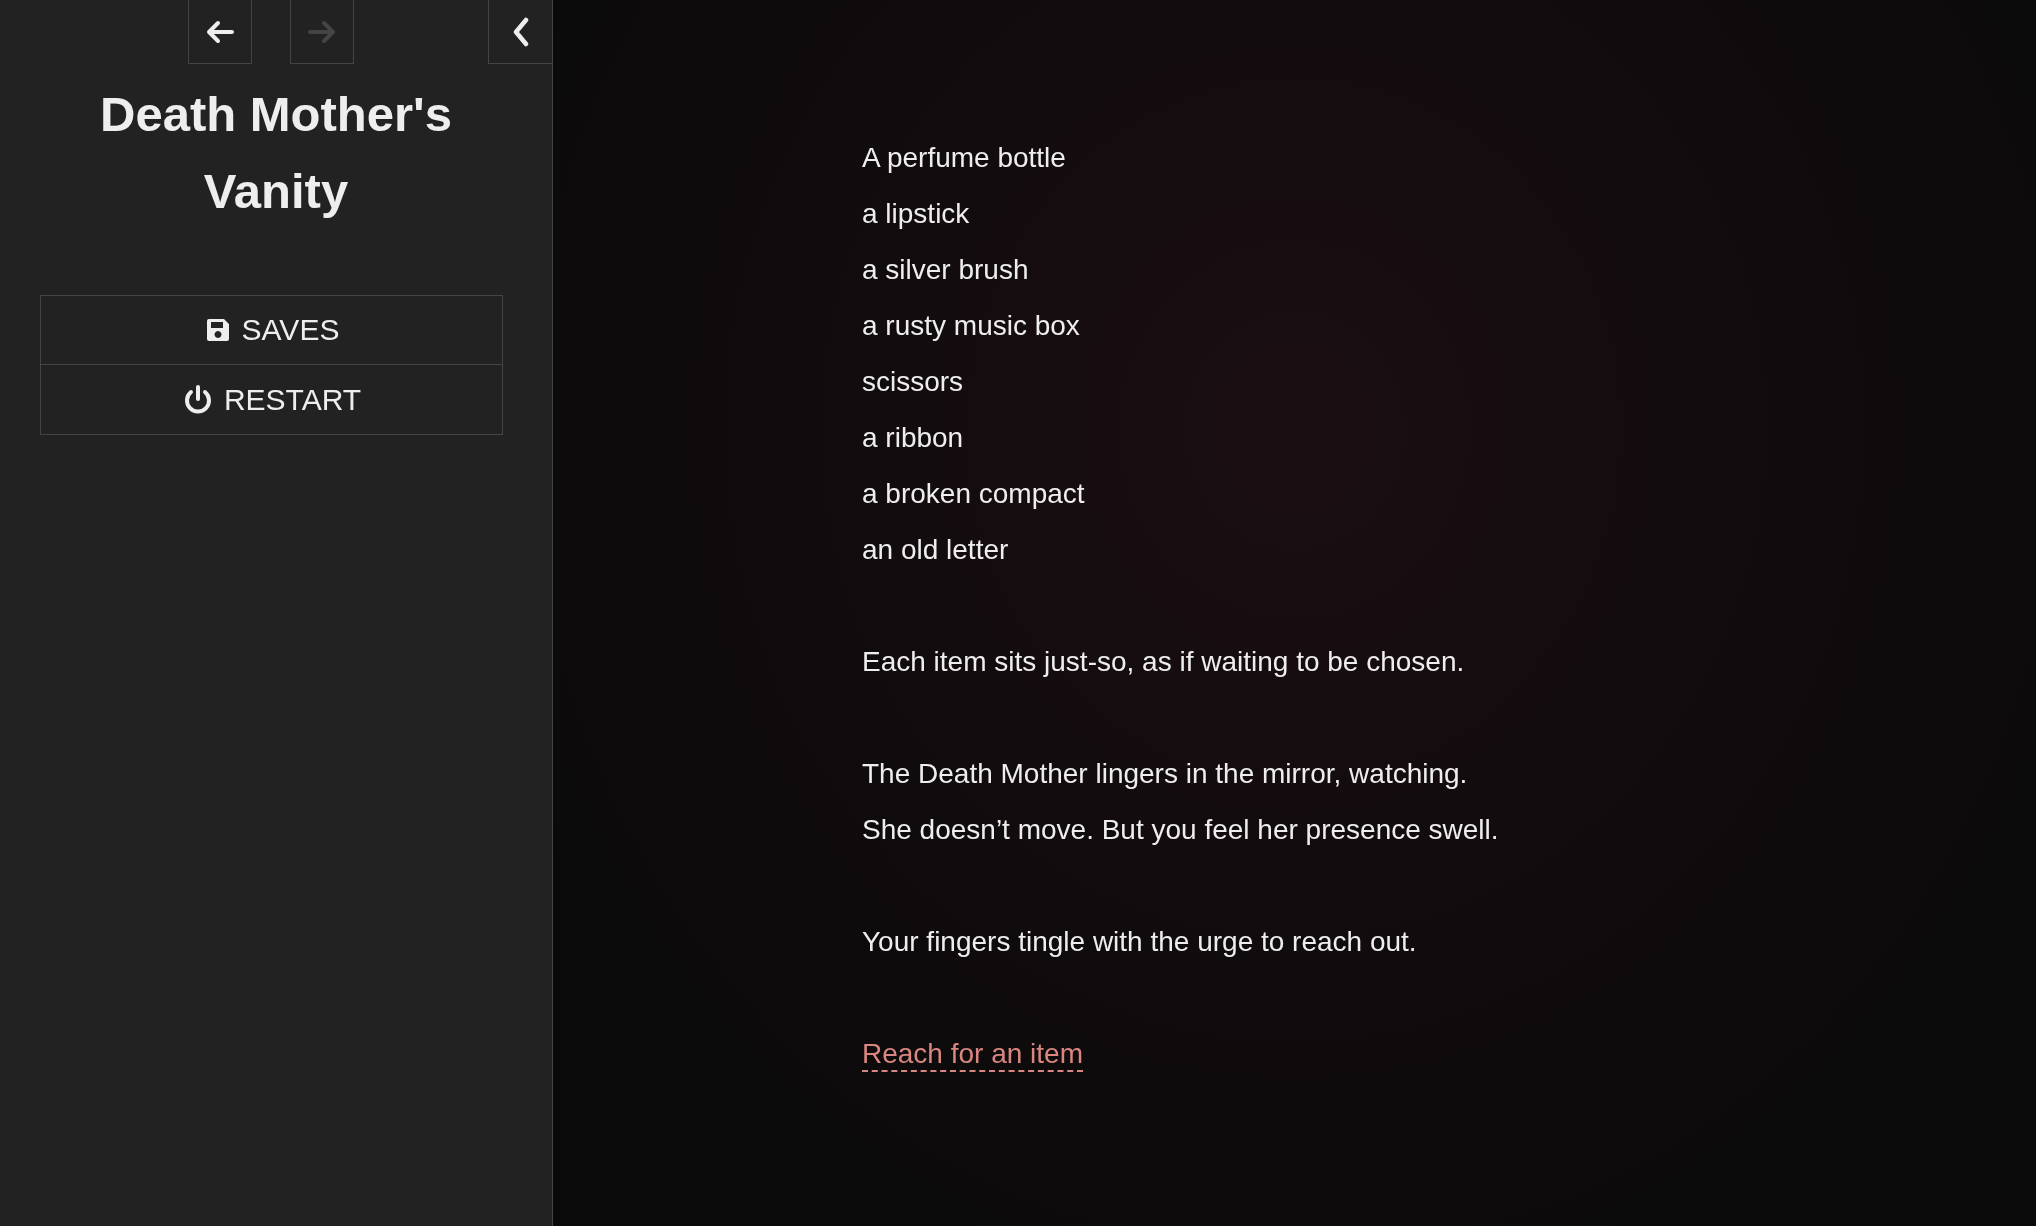 Image resolution: width=2036 pixels, height=1226 pixels. I want to click on passage-text: a ribbon, so click(913, 438).